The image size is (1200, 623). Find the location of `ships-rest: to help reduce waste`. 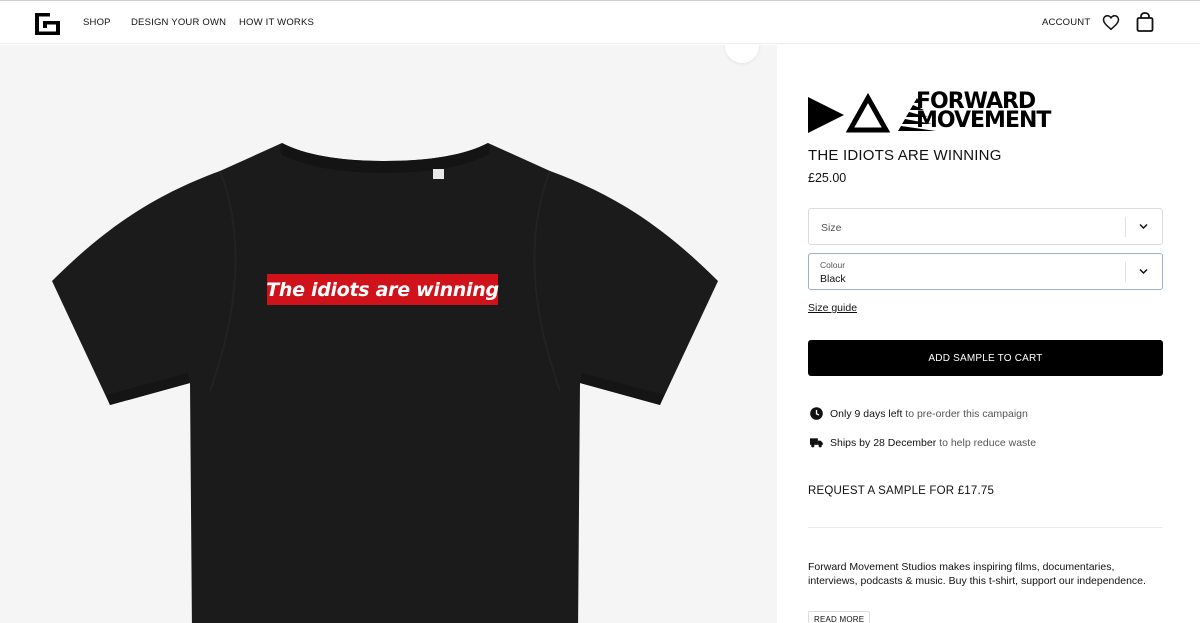

ships-rest: to help reduce waste is located at coordinates (986, 442).